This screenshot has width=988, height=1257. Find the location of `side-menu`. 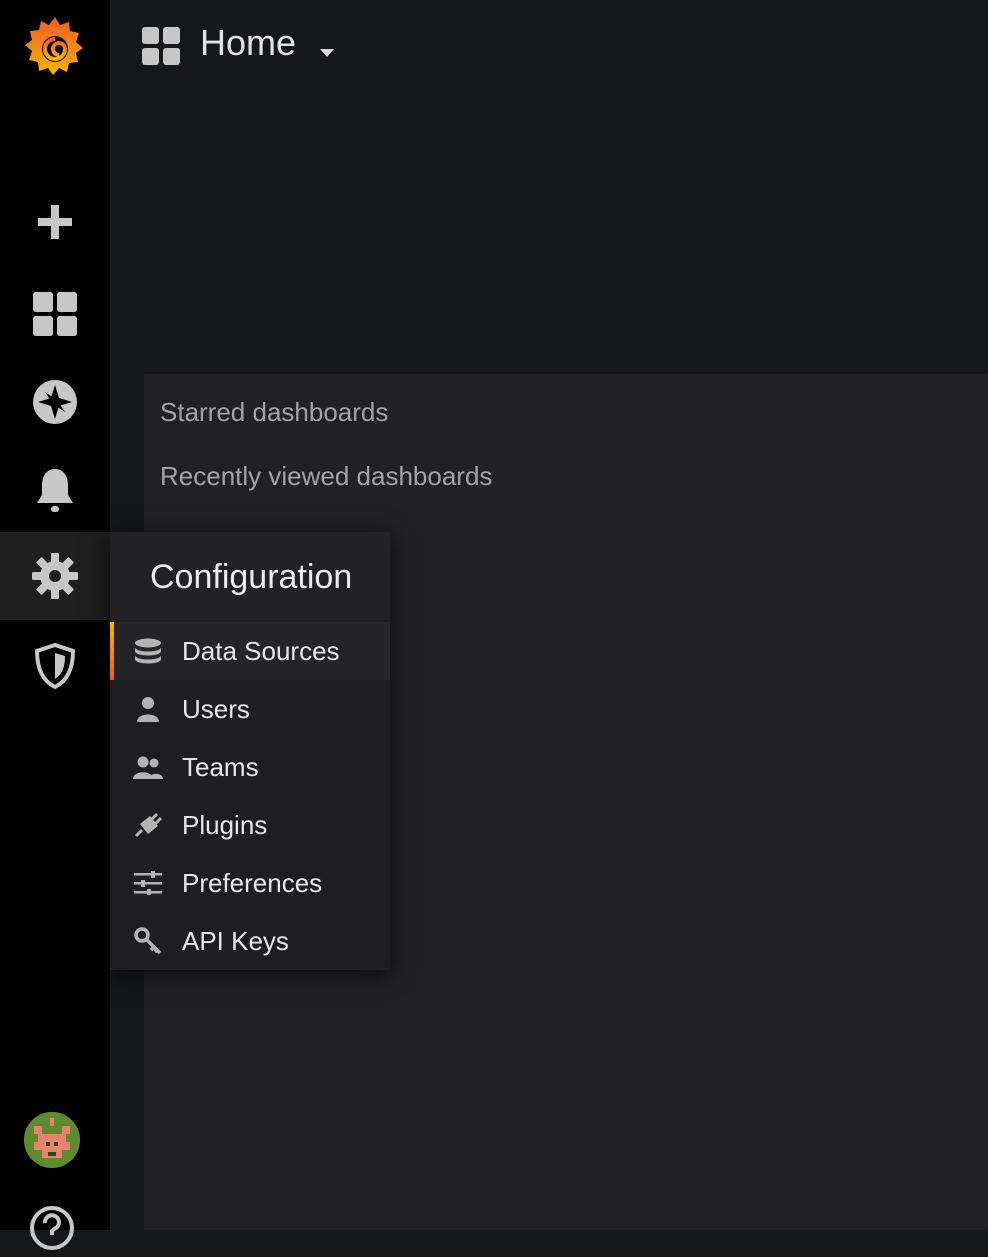

side-menu is located at coordinates (55, 625).